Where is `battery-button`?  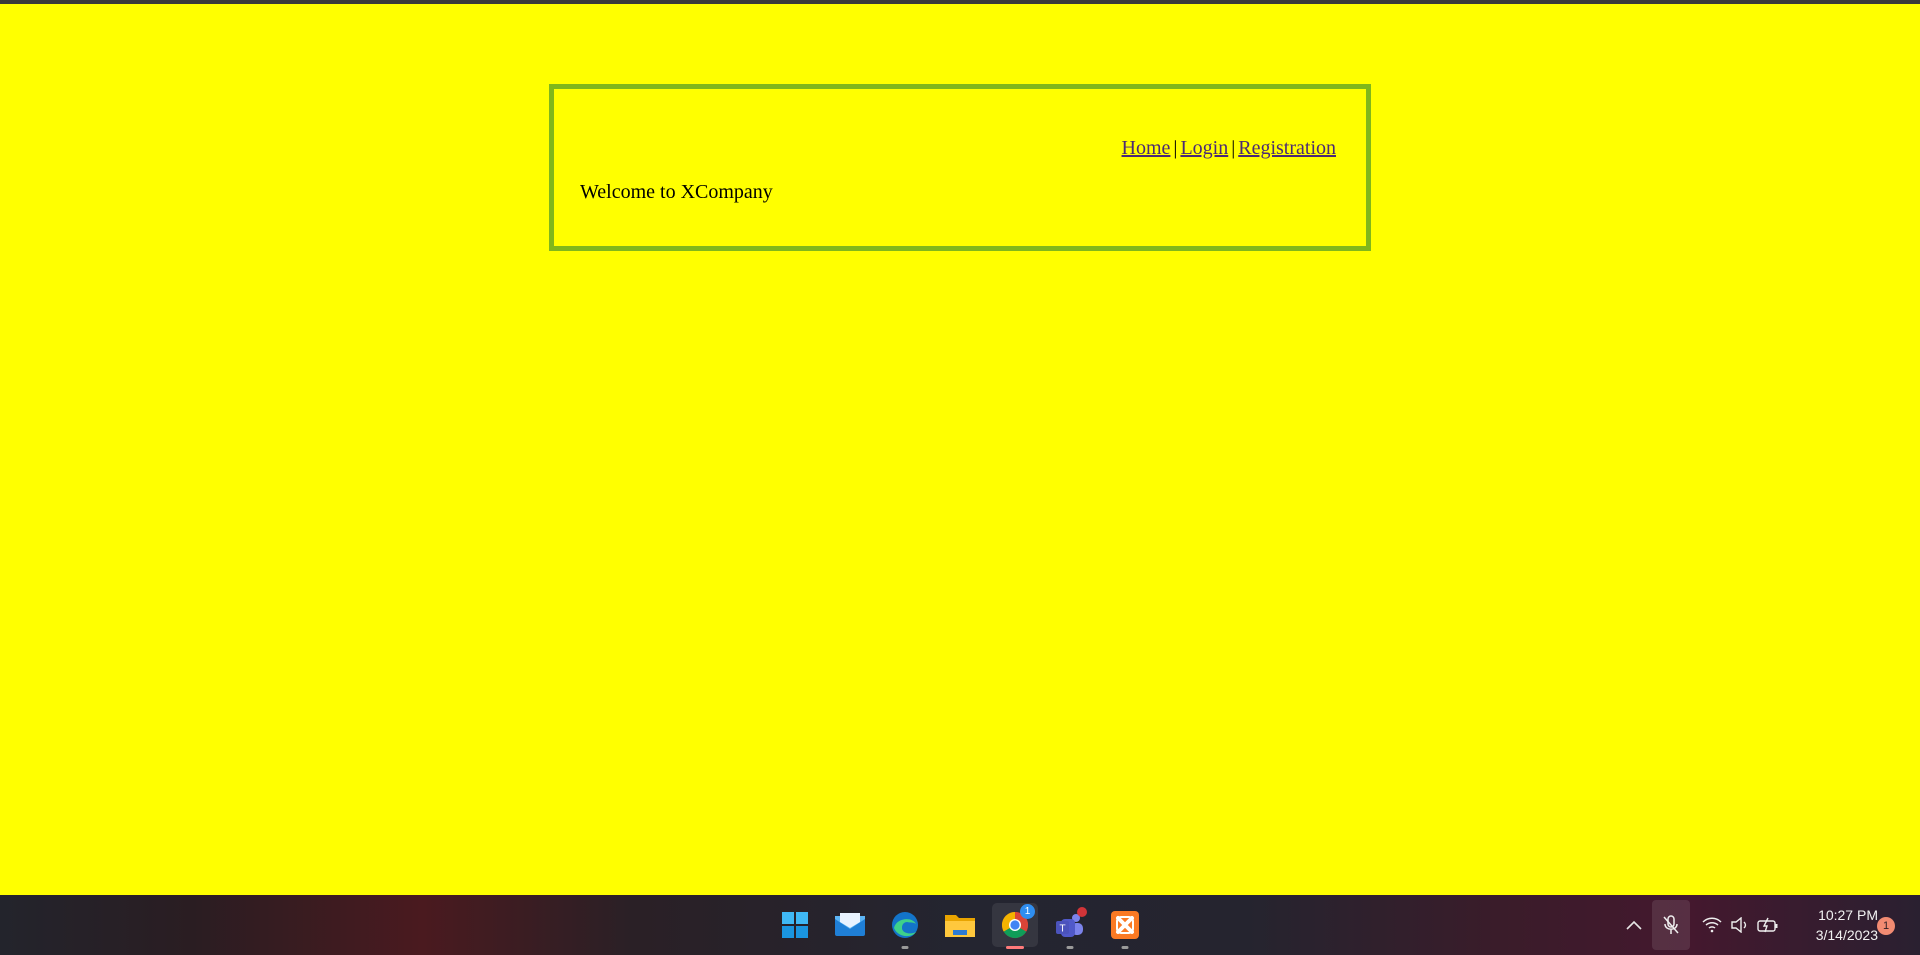 battery-button is located at coordinates (1768, 925).